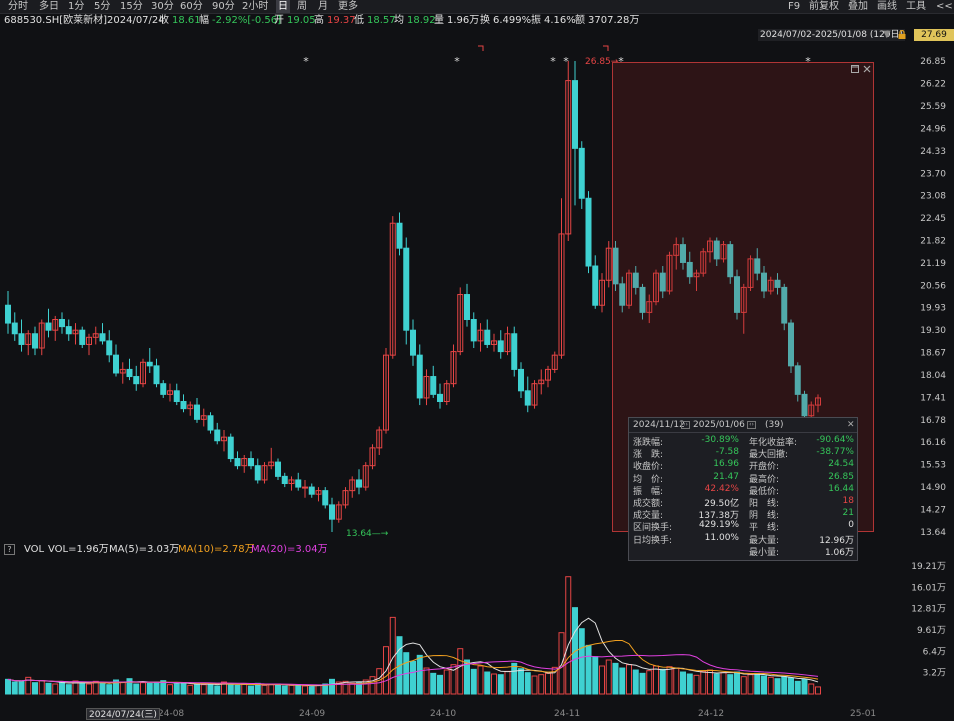 This screenshot has height=721, width=954. I want to click on toolbar-right-item-2: 叠加, so click(858, 6).